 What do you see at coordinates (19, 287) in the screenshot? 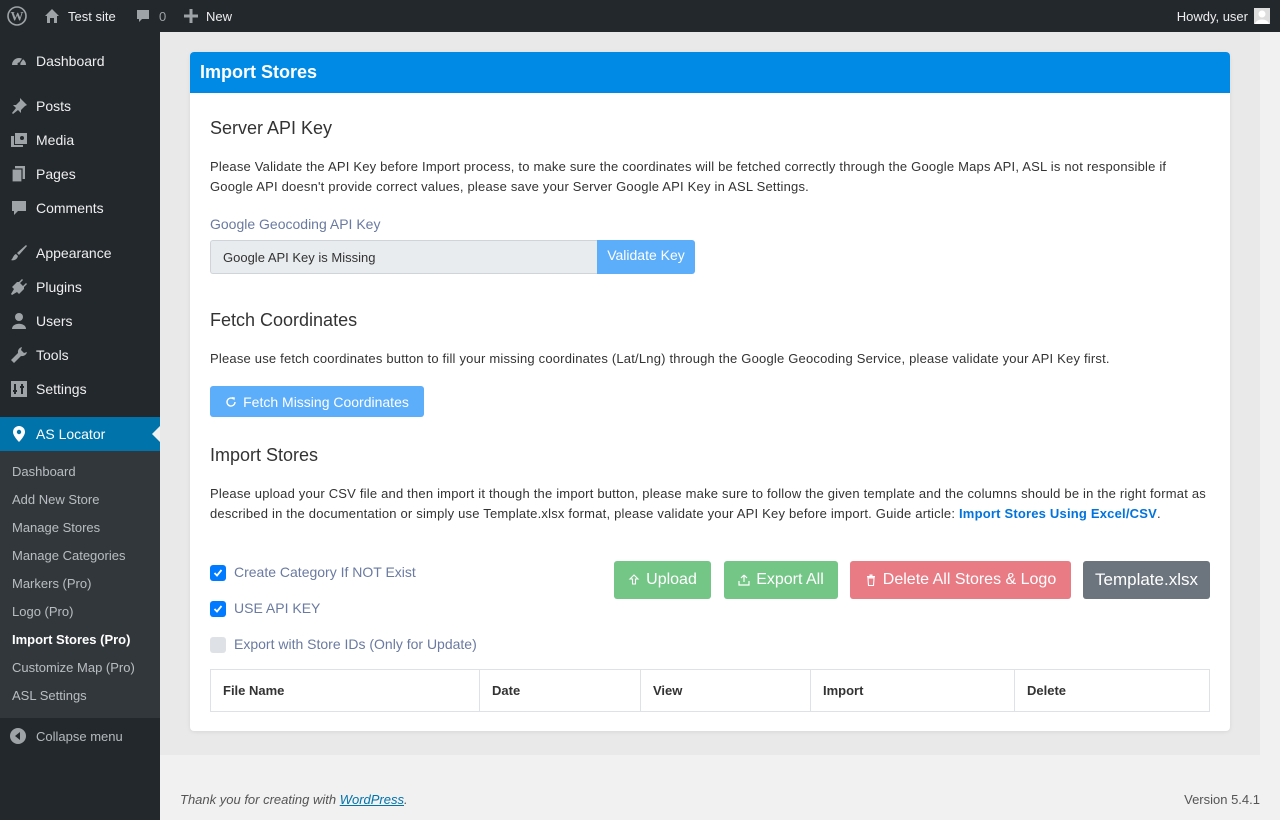
I see `plugin-icon` at bounding box center [19, 287].